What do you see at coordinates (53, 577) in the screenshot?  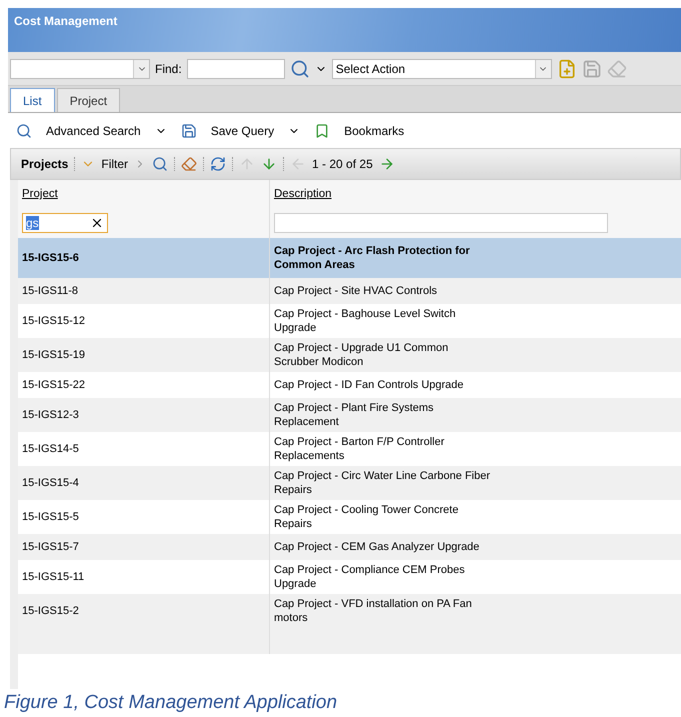 I see `table-cell: 15-IGS15-11` at bounding box center [53, 577].